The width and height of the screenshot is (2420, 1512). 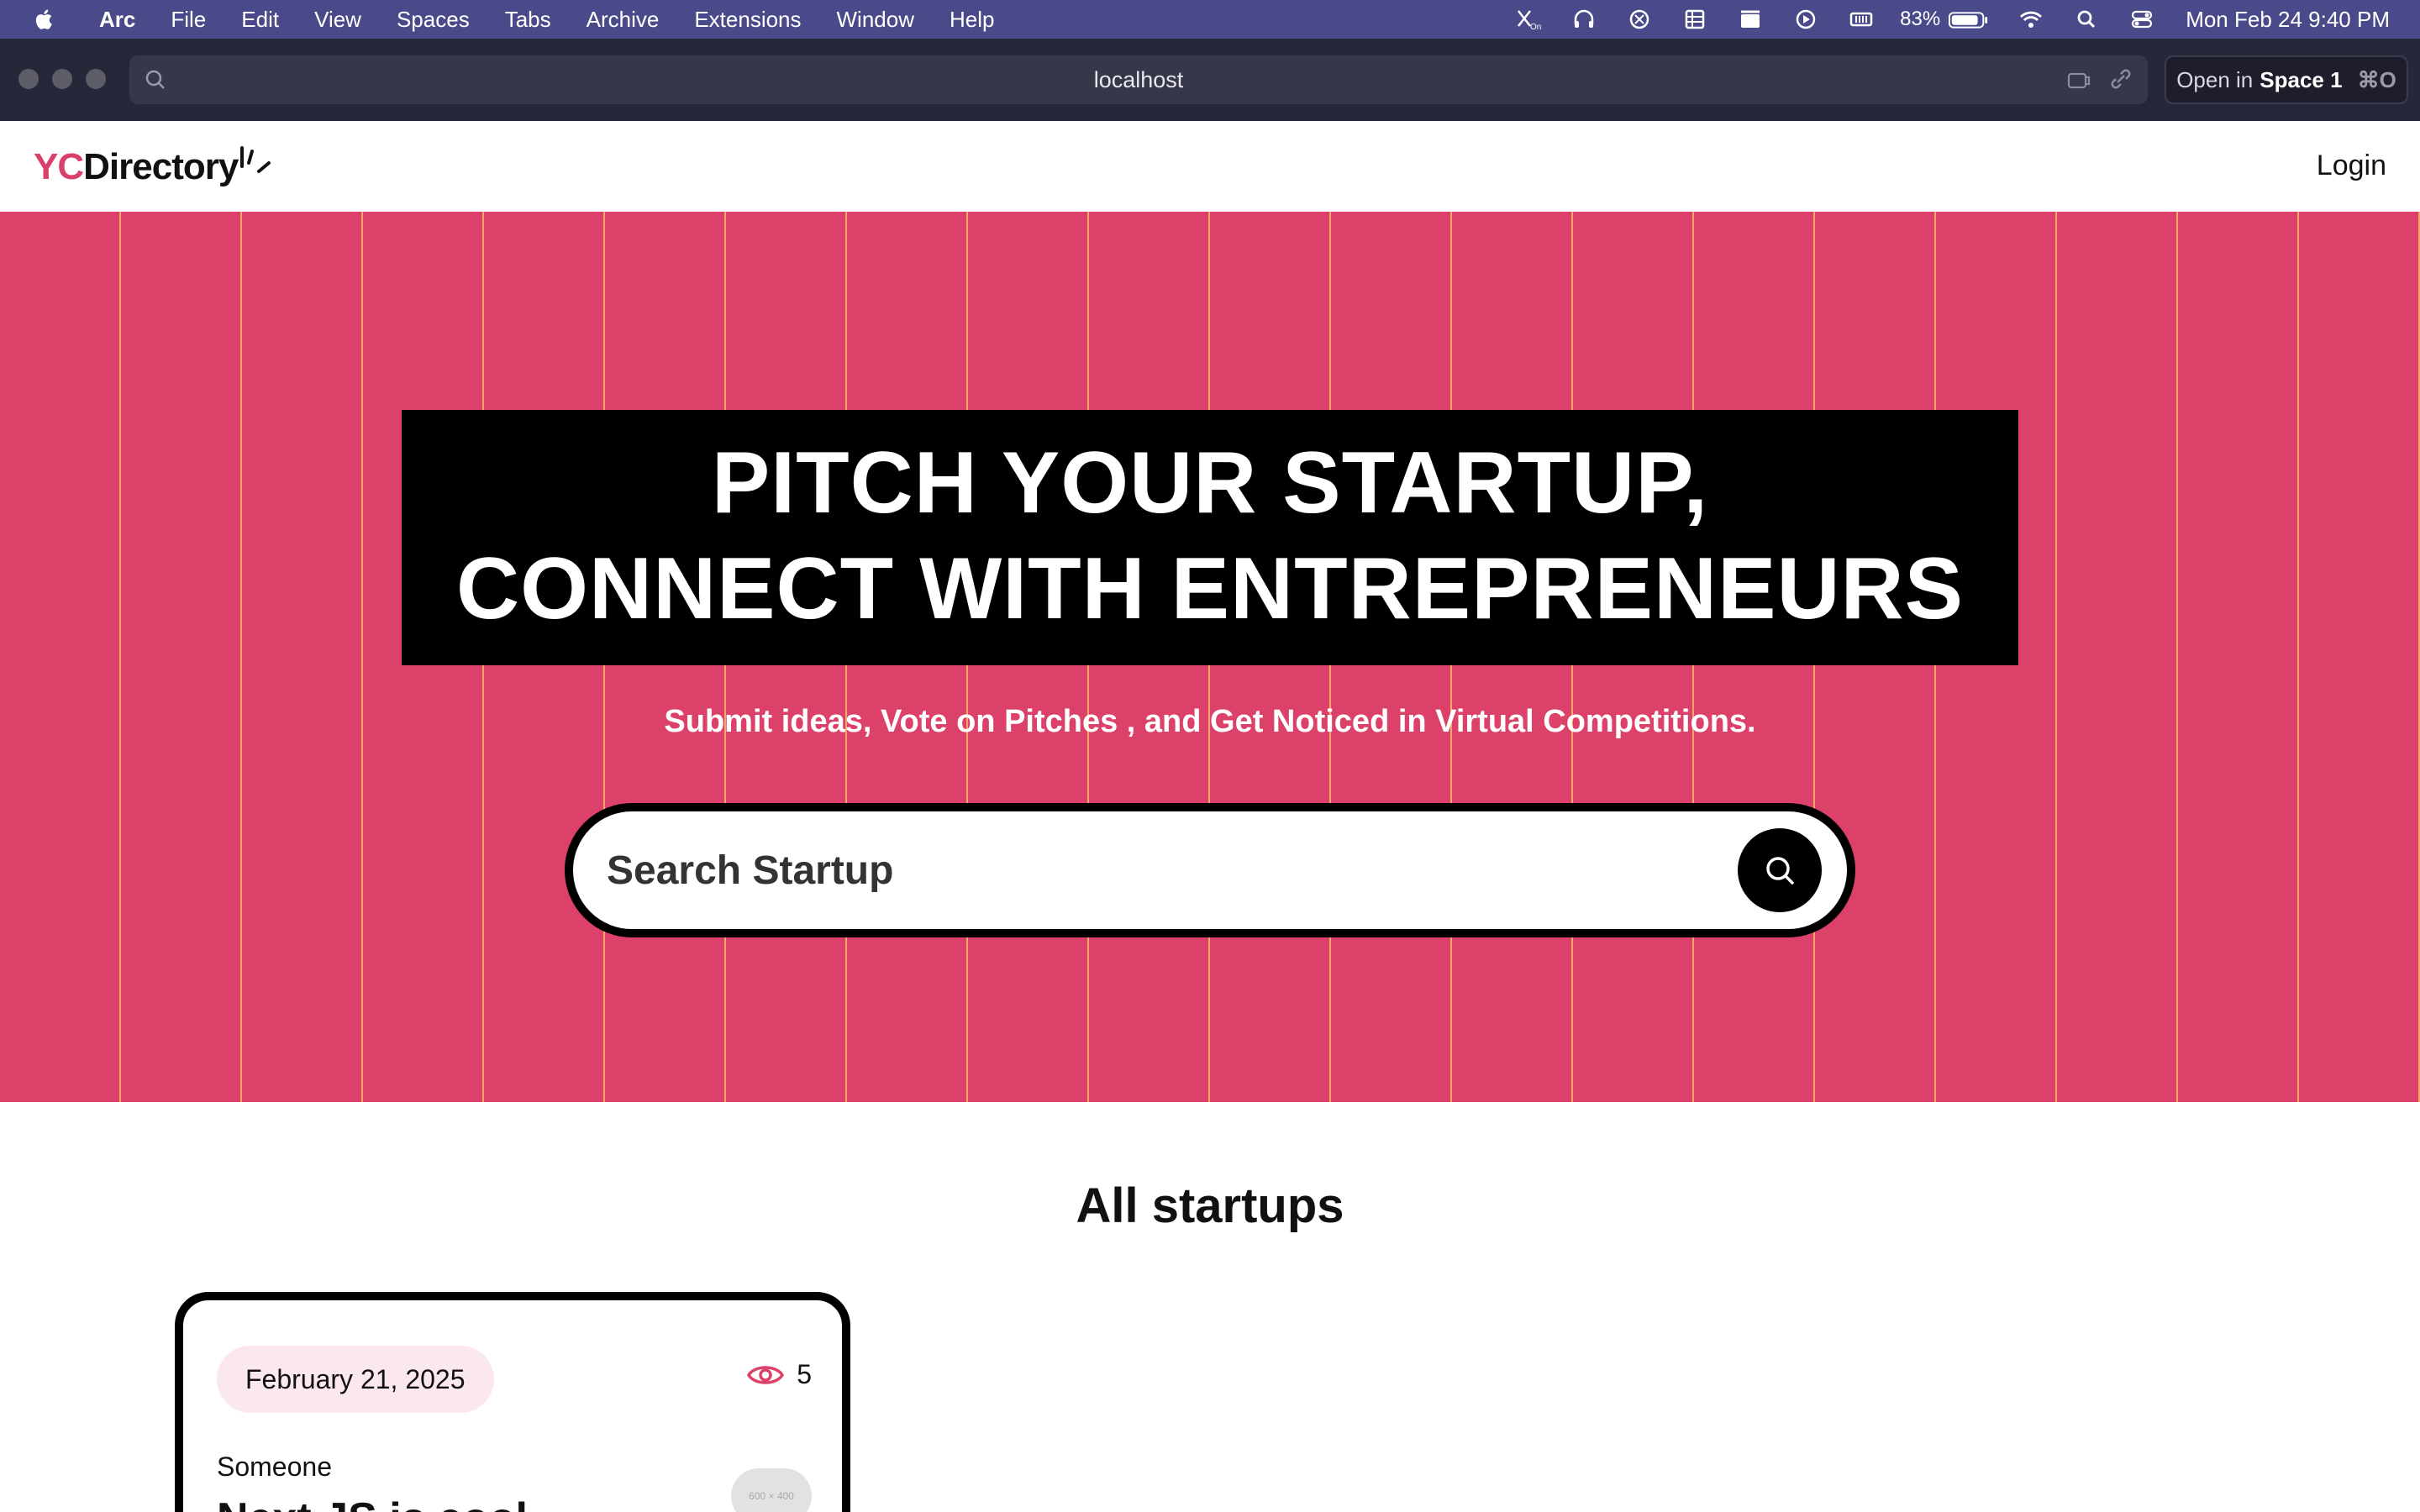 I want to click on shortcut-hint: ⌘O, so click(x=2376, y=79).